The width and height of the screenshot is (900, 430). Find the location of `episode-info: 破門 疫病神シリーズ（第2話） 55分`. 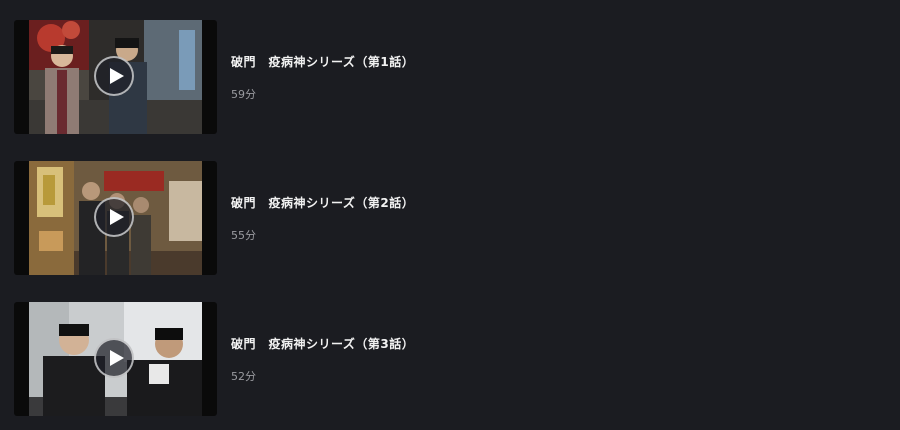

episode-info: 破門 疫病神シリーズ（第2話） 55分 is located at coordinates (322, 218).